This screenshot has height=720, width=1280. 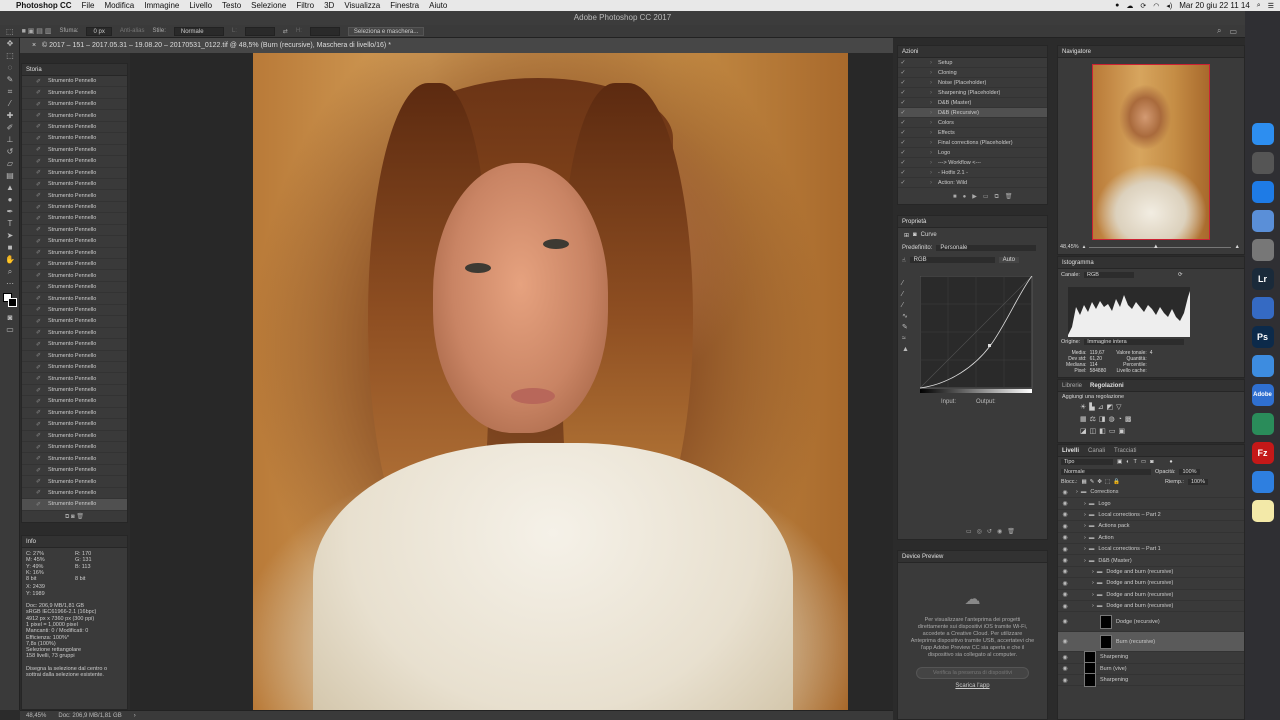 I want to click on balance-icon: ⚖, so click(x=1094, y=419).